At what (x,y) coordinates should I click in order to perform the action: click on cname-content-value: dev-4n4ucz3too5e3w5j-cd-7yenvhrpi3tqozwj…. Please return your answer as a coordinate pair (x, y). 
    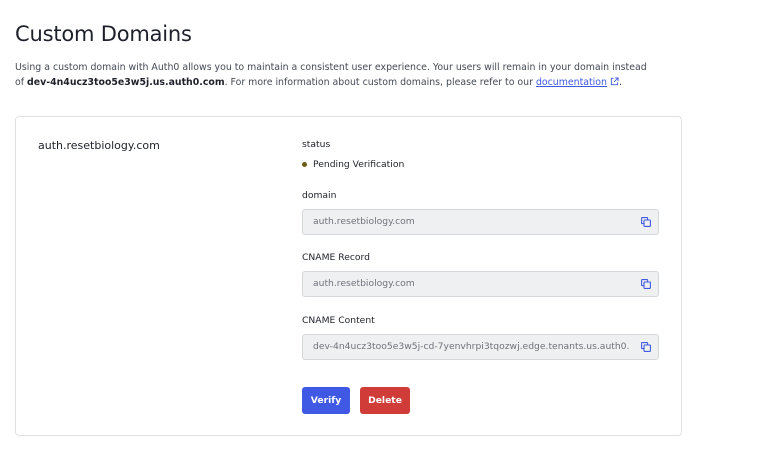
    Looking at the image, I should click on (471, 346).